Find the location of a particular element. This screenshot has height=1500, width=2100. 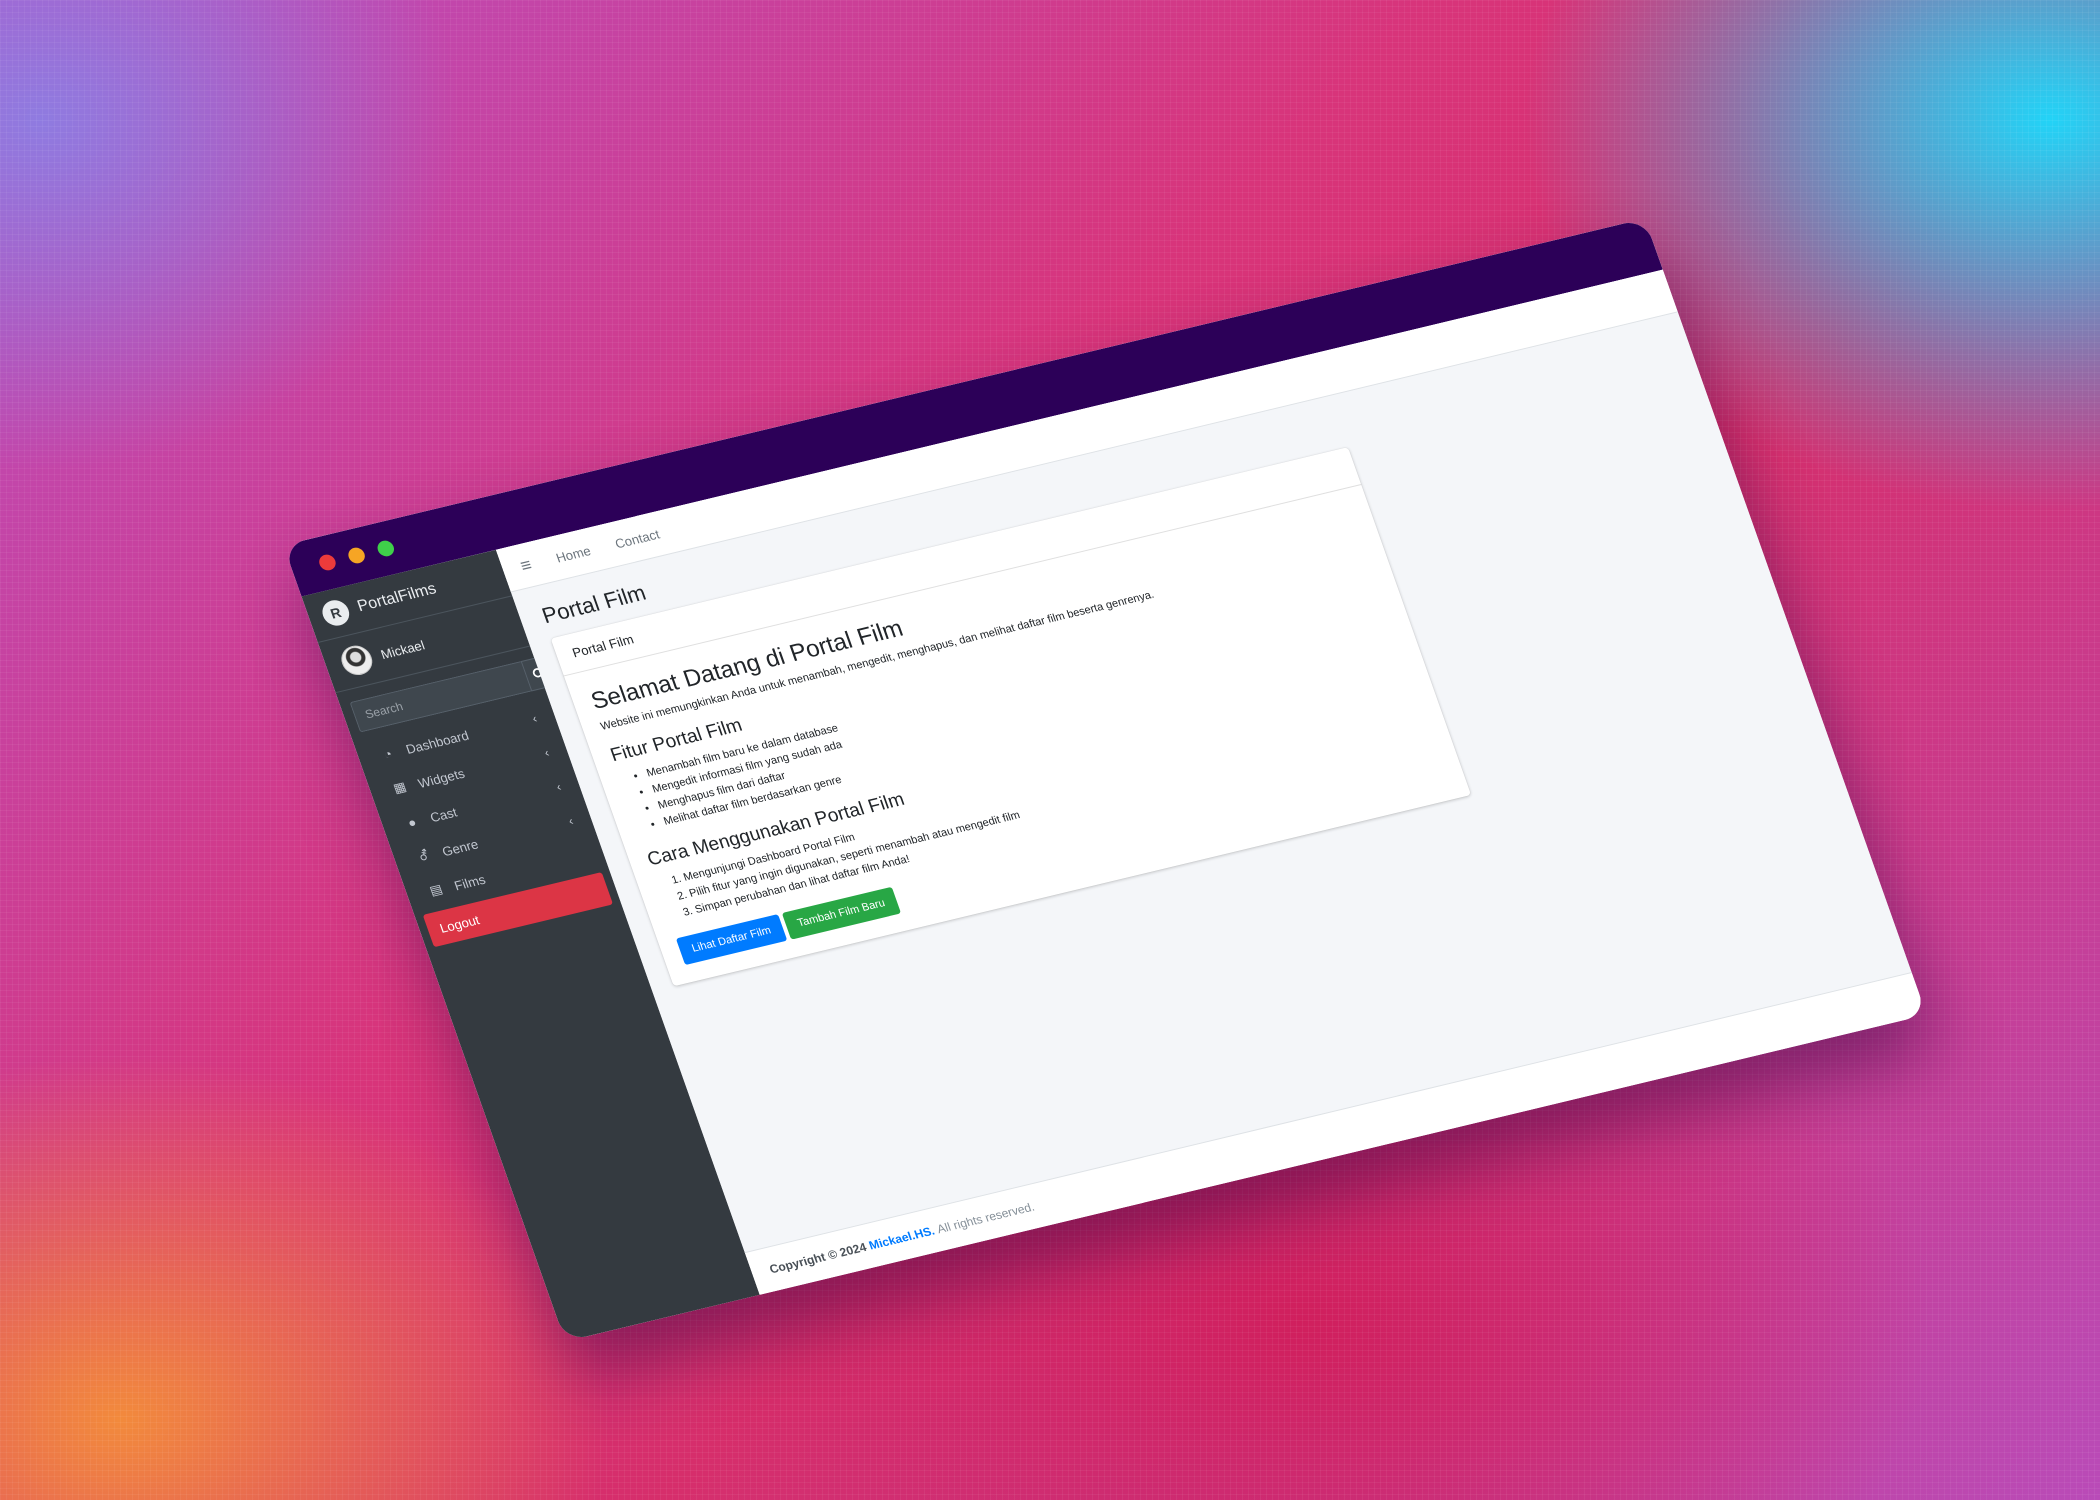

list-films-button: Lihat Daftar Film is located at coordinates (731, 940).